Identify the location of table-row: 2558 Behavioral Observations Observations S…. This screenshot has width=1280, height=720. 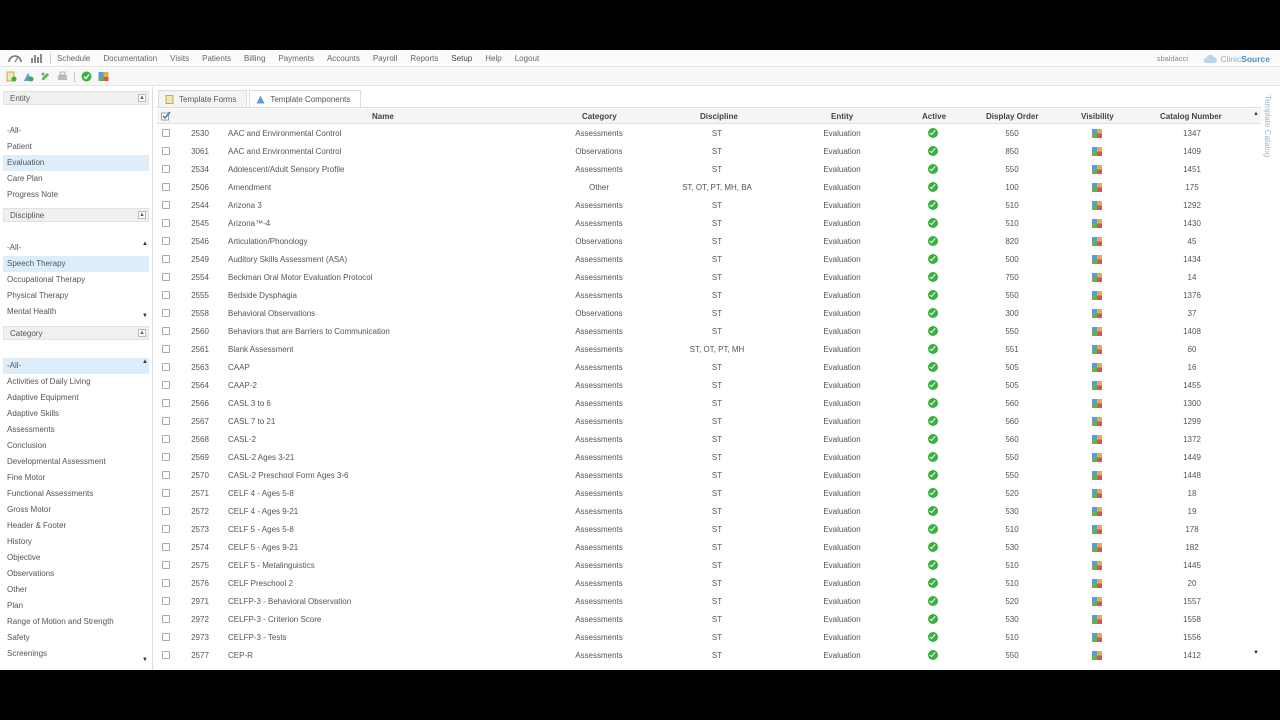
(707, 314).